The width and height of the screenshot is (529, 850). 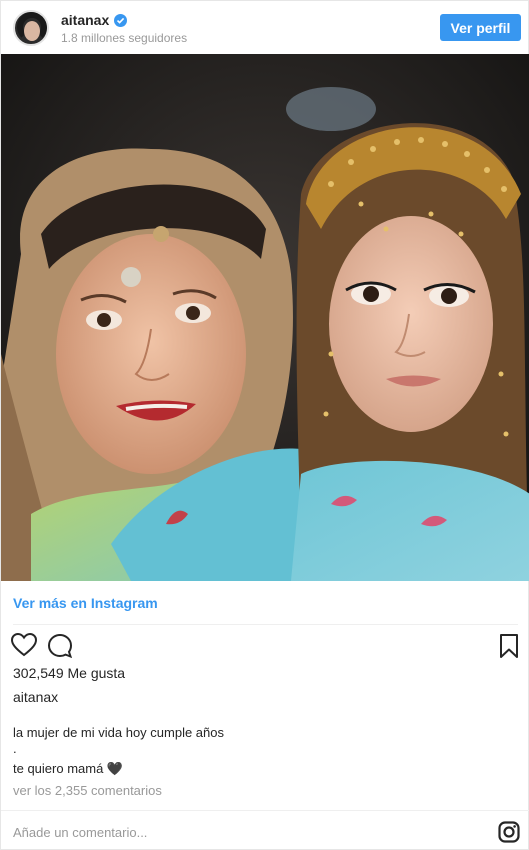 What do you see at coordinates (124, 38) in the screenshot?
I see `follower-count: 1.8 millones seguidores` at bounding box center [124, 38].